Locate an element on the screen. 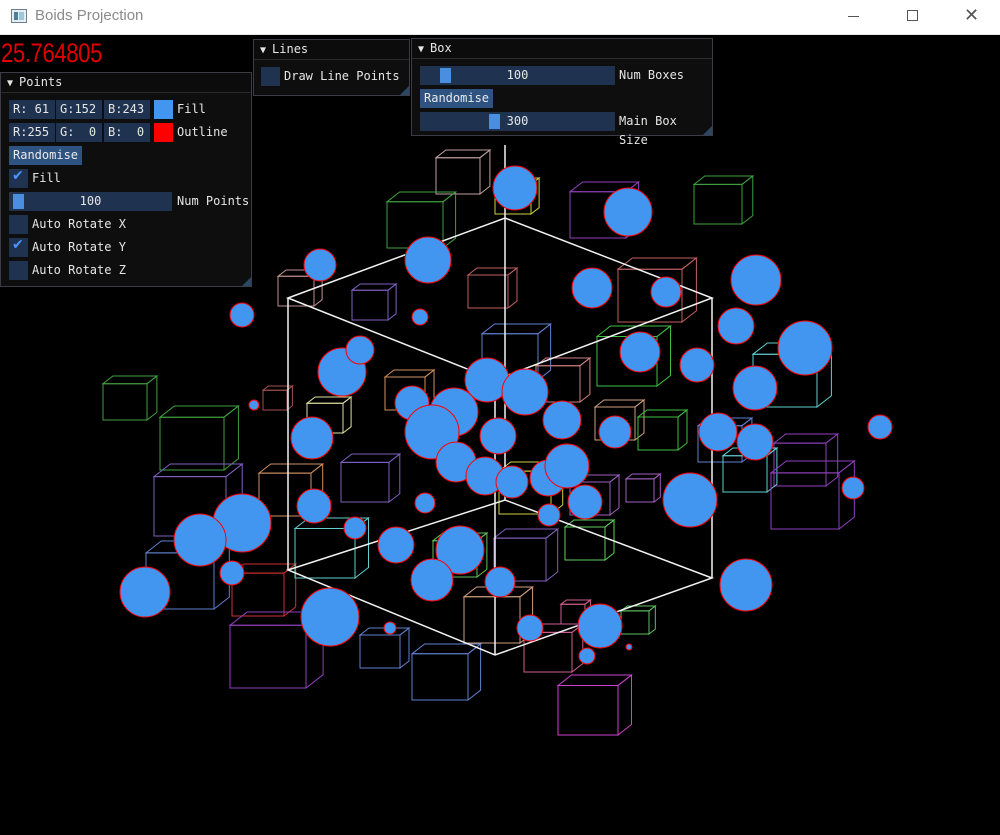  fill-checkbox: ✔ is located at coordinates (18, 178).